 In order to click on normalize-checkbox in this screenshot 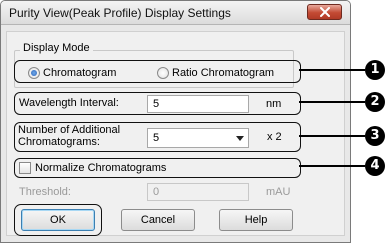, I will do `click(25, 168)`.